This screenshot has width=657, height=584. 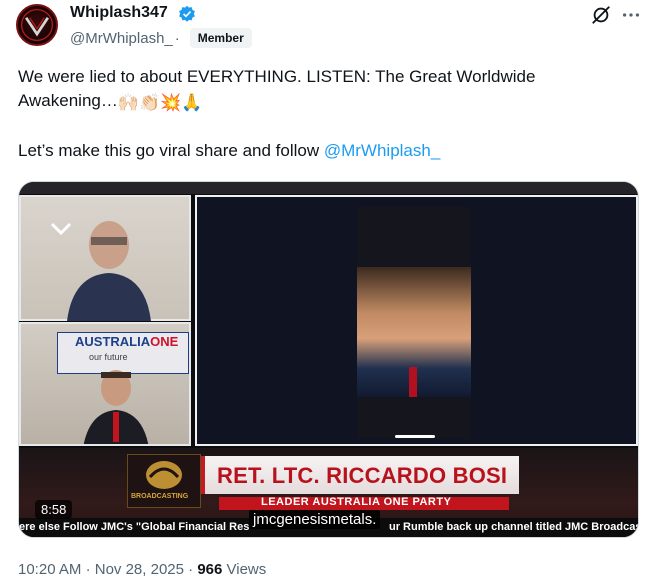 What do you see at coordinates (246, 569) in the screenshot?
I see `views-label: Views` at bounding box center [246, 569].